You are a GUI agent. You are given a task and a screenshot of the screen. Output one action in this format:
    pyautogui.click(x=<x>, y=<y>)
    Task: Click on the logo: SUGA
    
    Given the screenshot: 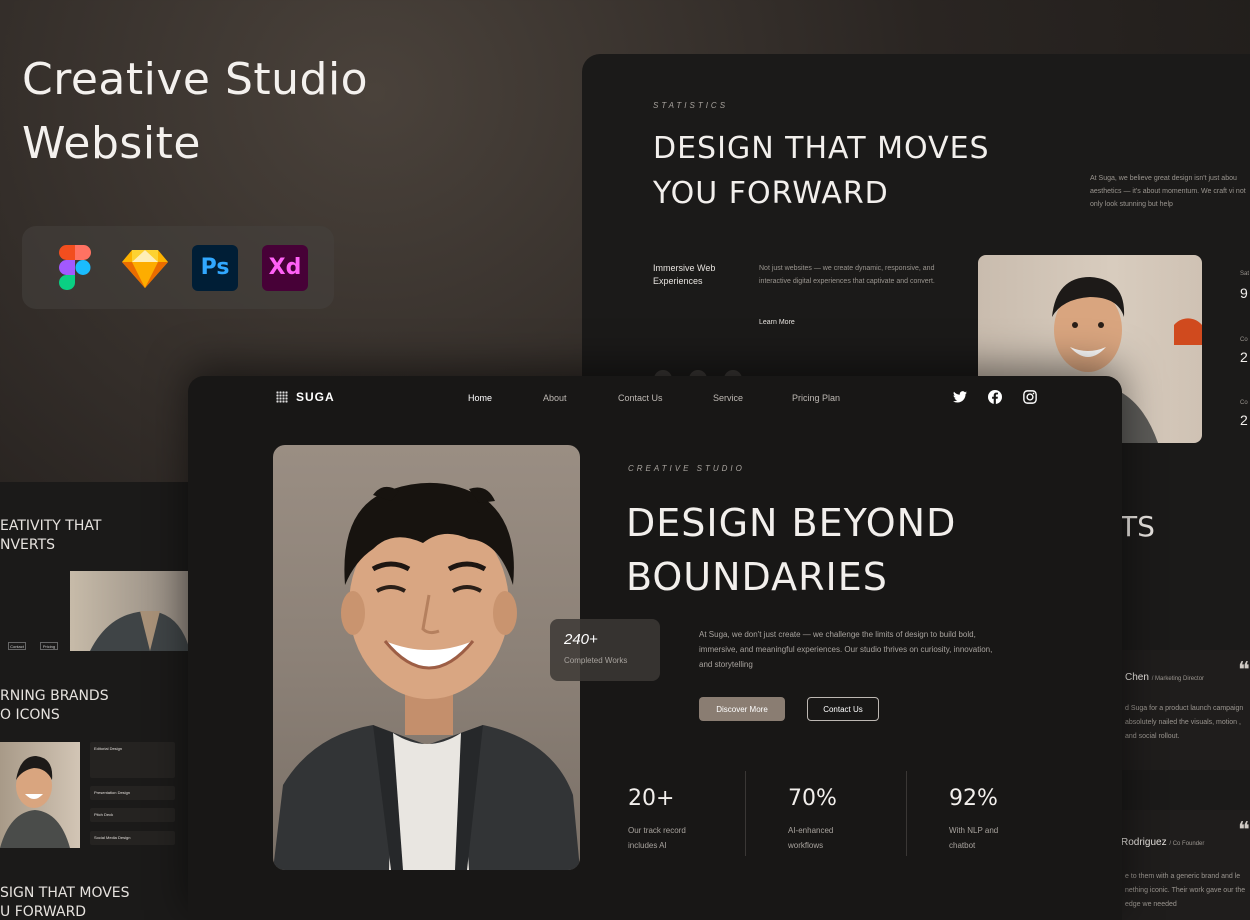 What is the action you would take?
    pyautogui.click(x=305, y=397)
    